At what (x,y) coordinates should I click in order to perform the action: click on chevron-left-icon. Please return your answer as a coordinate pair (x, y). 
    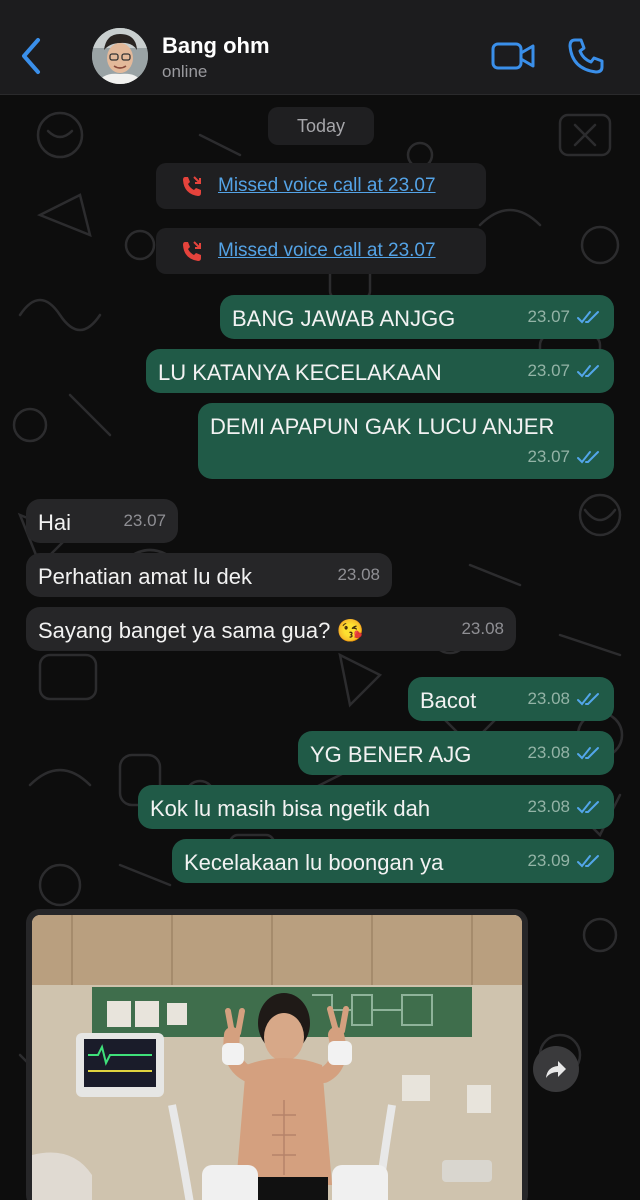
    Looking at the image, I should click on (31, 56).